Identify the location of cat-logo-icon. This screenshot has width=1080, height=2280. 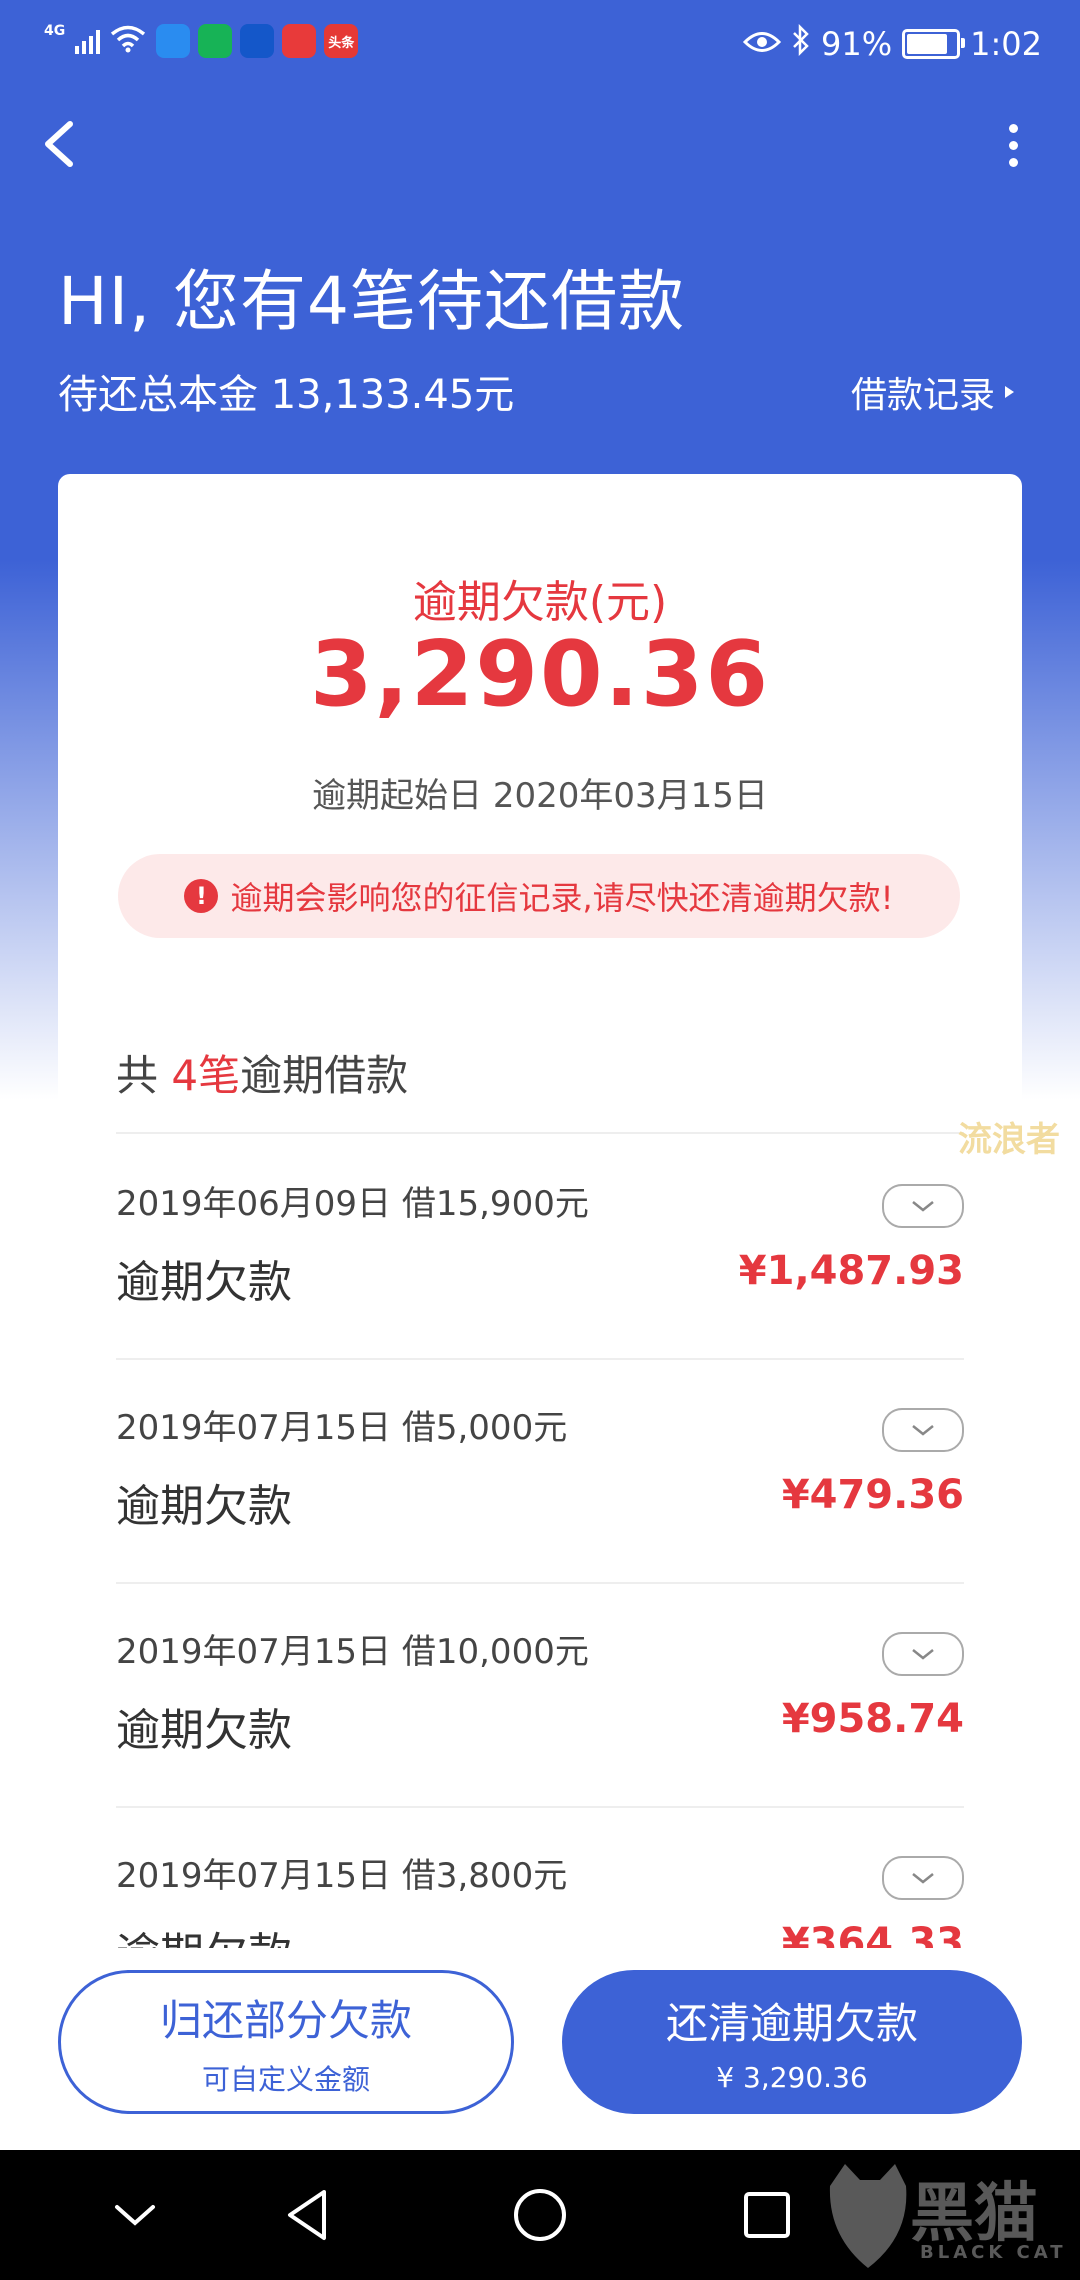
(868, 2216).